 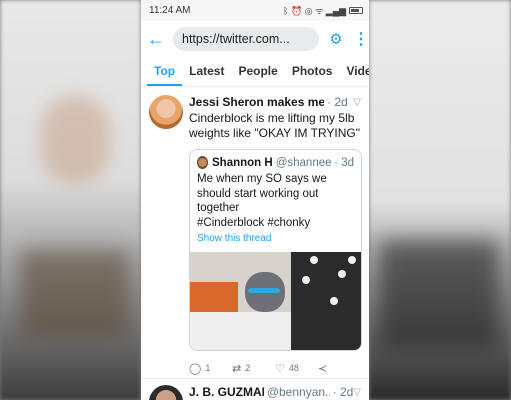 I want to click on tab-people: People, so click(x=257, y=75).